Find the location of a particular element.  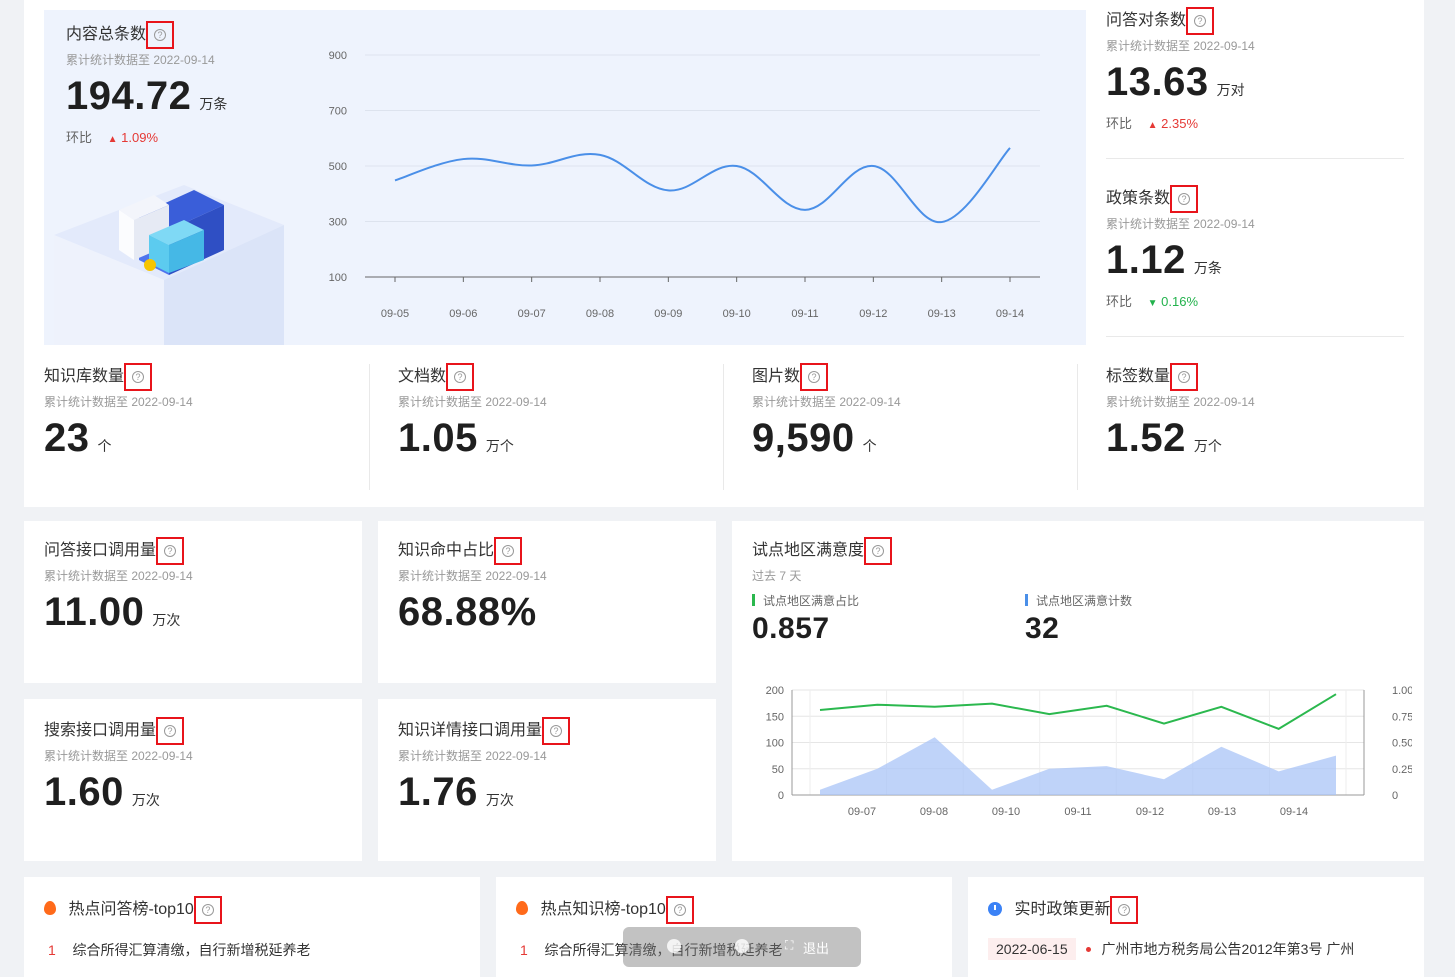

policy-title: 政策条数? is located at coordinates (1152, 198).